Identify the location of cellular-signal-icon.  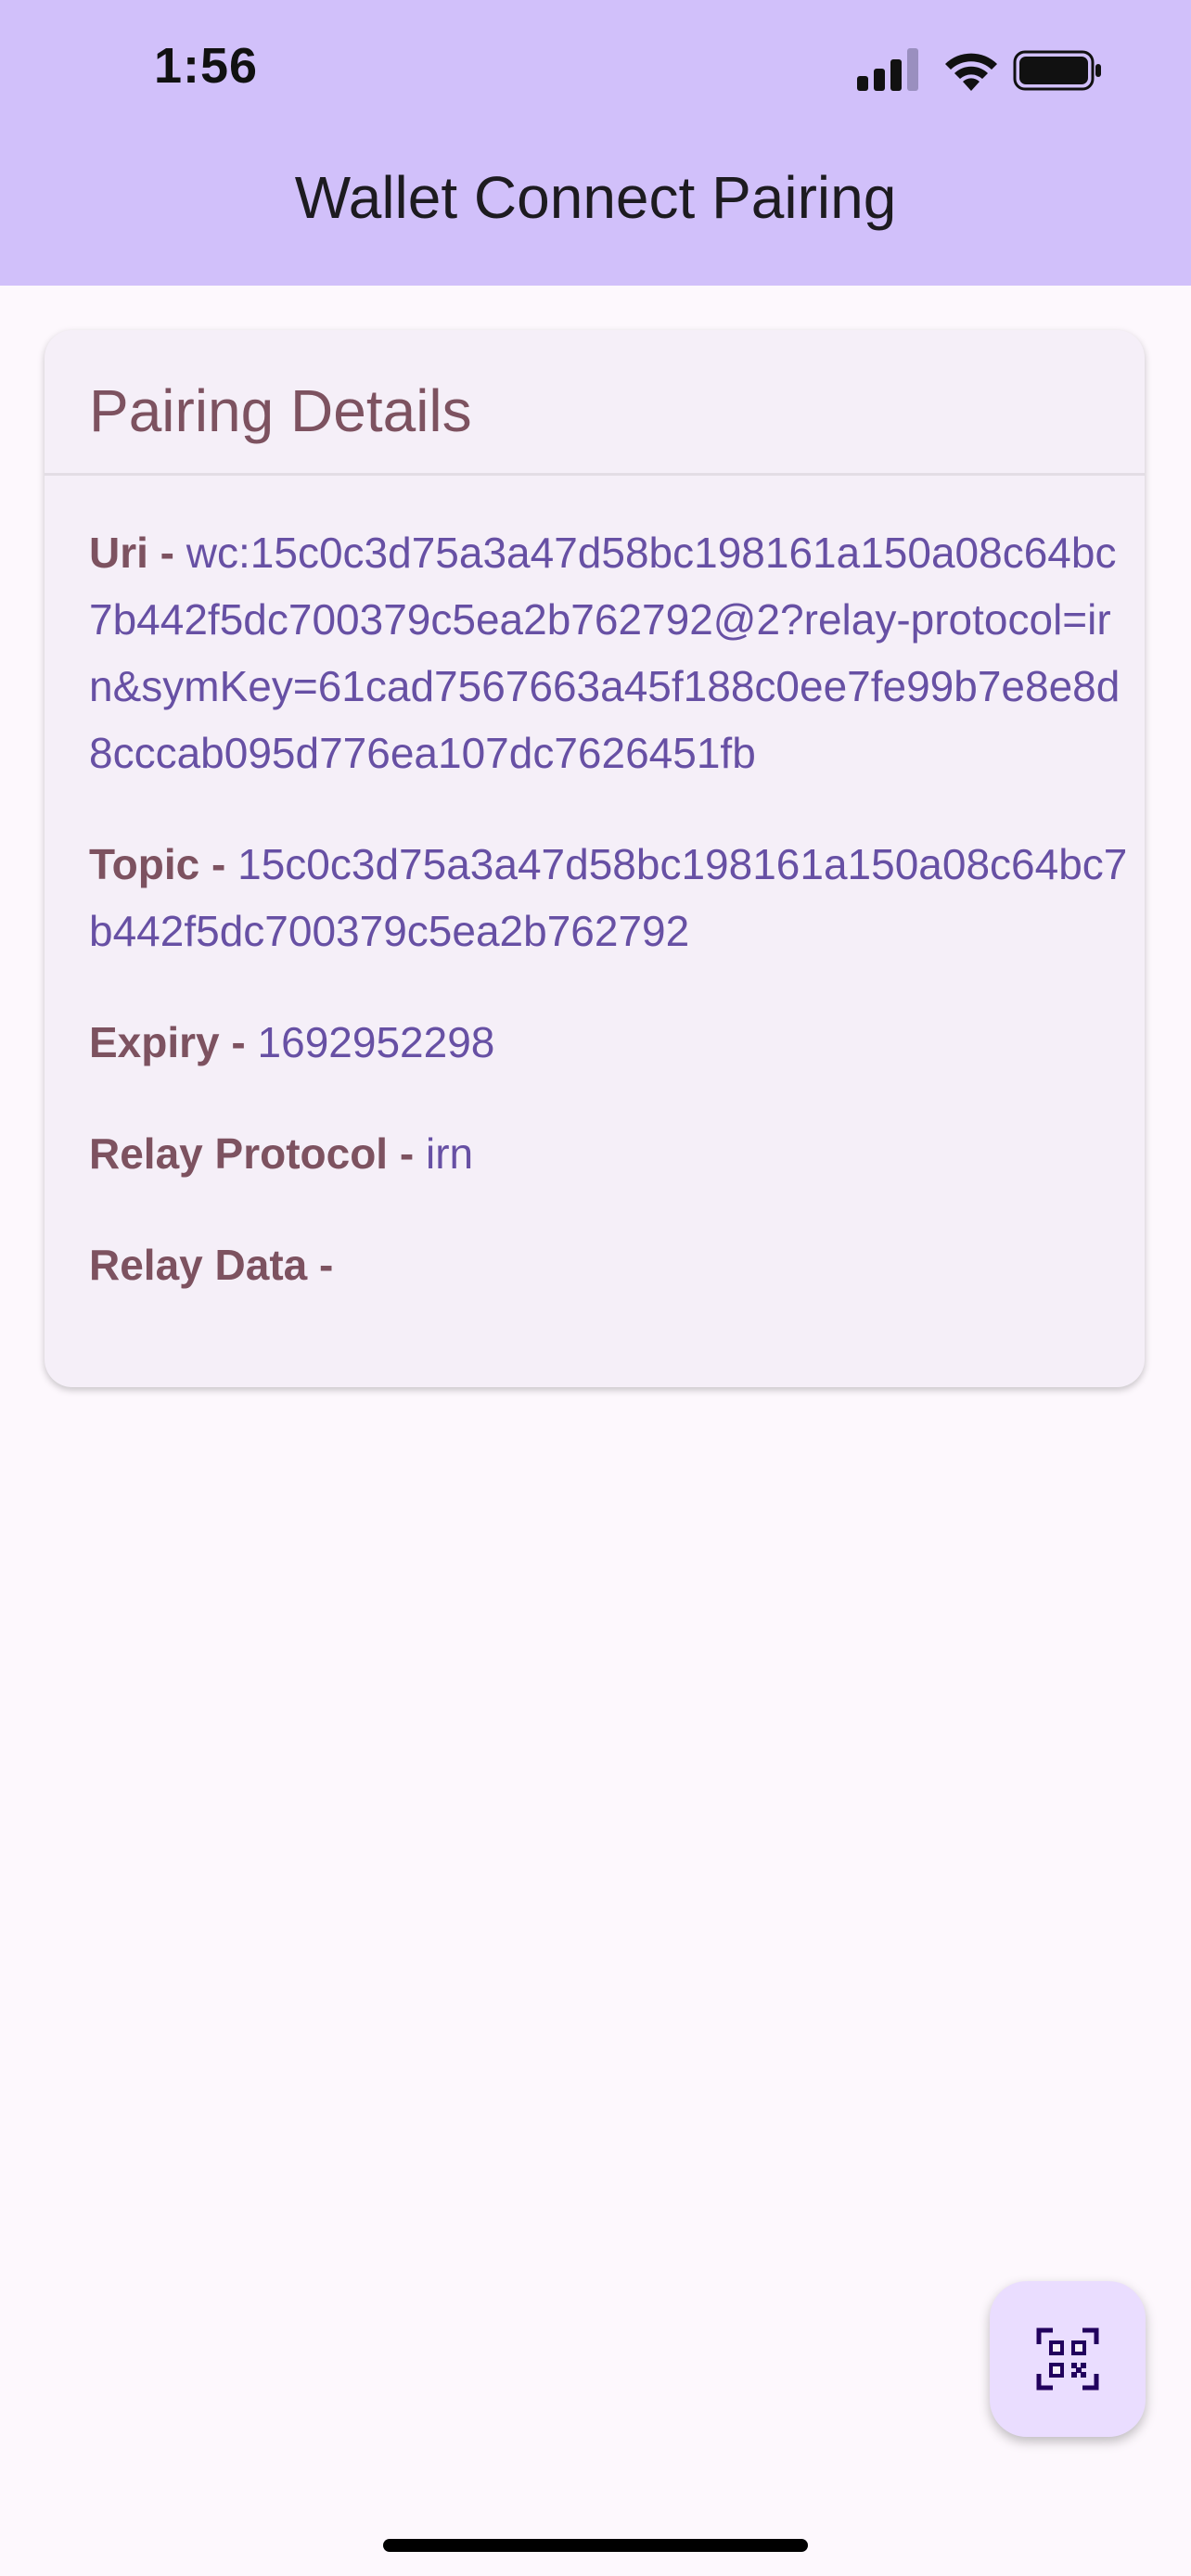
(887, 69).